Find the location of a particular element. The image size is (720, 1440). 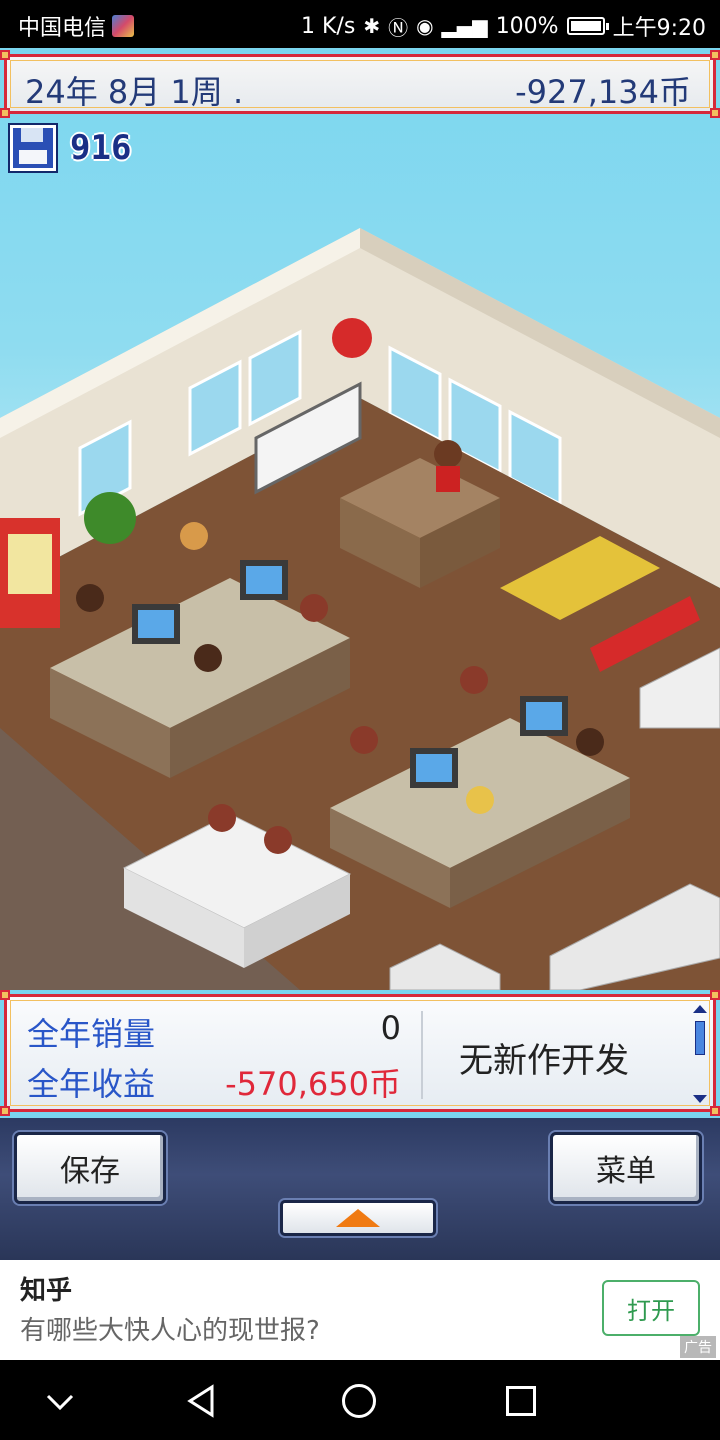

carrier-badge-icon is located at coordinates (123, 26).